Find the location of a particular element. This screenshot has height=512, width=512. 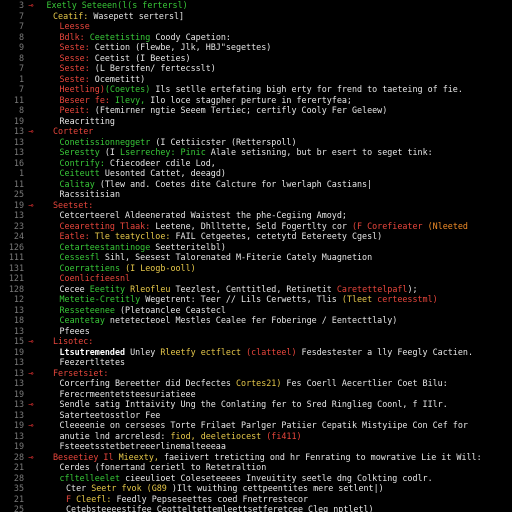

code-token: Feezertltetes is located at coordinates (92, 362).